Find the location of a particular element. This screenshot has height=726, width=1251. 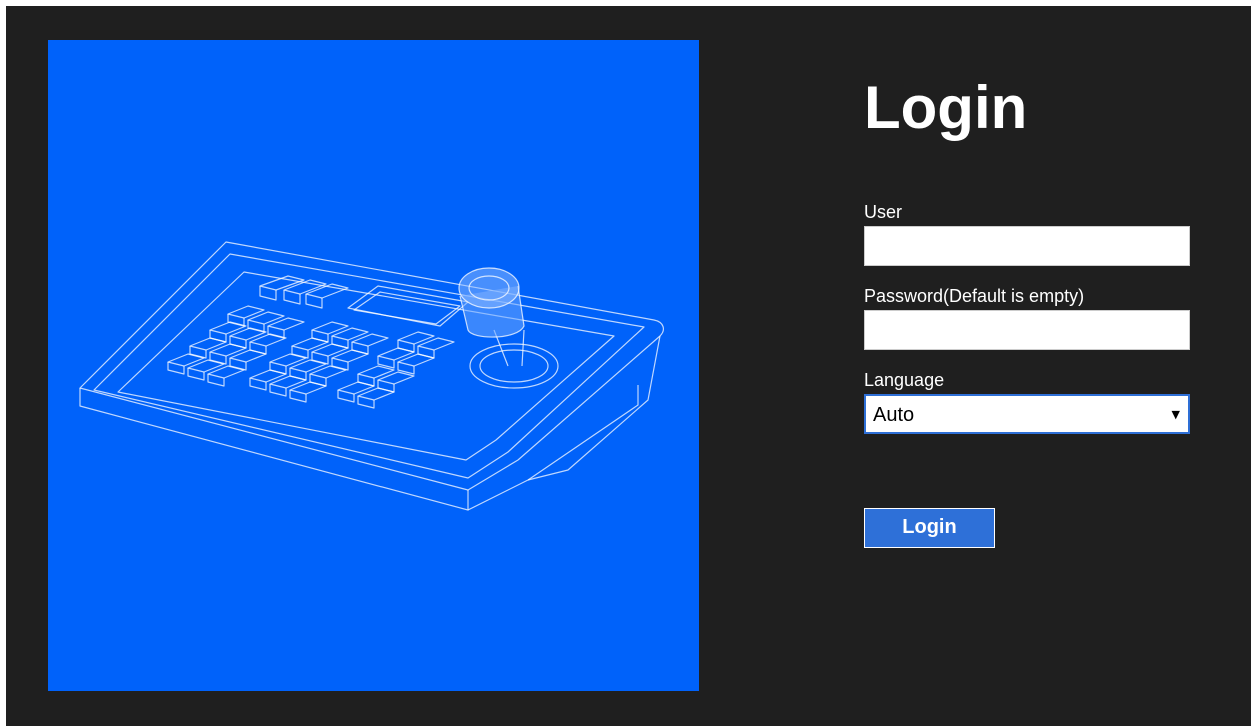

password-label: Password(Default is empty) is located at coordinates (974, 296).